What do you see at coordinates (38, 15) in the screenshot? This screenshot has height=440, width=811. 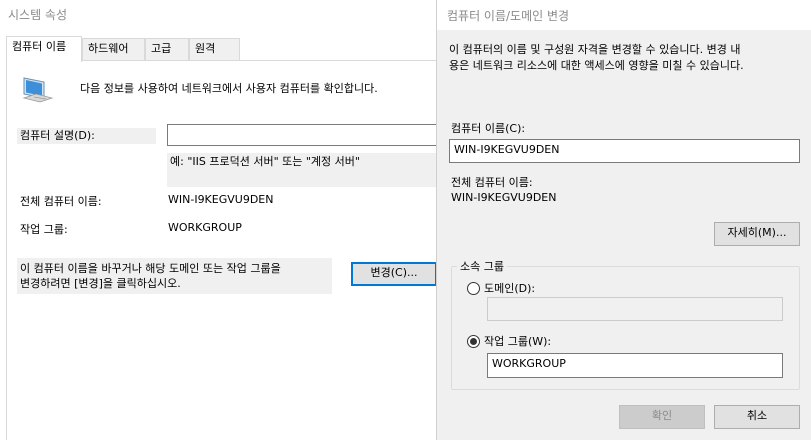 I see `window-title: 시스템 속성` at bounding box center [38, 15].